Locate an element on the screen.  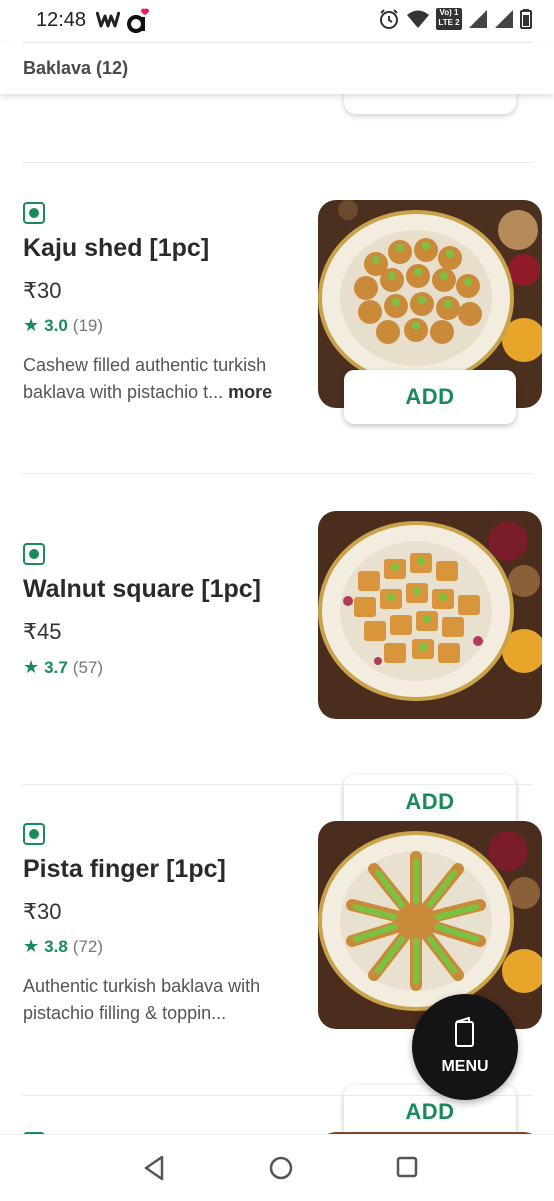
alarm-icon is located at coordinates (389, 19).